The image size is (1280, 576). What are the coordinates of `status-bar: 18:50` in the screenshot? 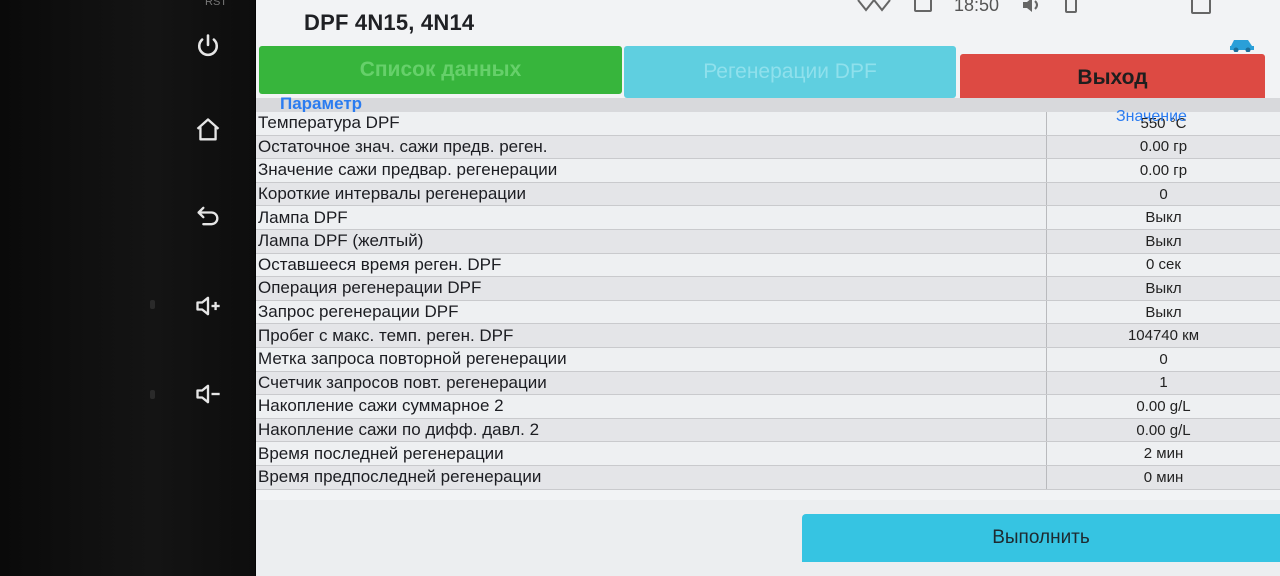 It's located at (1068, 8).